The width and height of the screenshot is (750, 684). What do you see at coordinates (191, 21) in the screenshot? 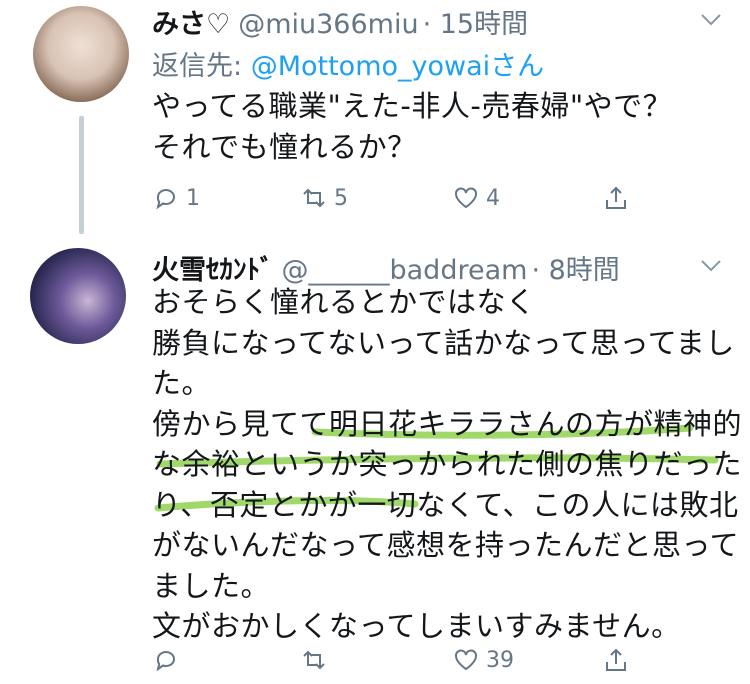
I see `display-name: みさ♡` at bounding box center [191, 21].